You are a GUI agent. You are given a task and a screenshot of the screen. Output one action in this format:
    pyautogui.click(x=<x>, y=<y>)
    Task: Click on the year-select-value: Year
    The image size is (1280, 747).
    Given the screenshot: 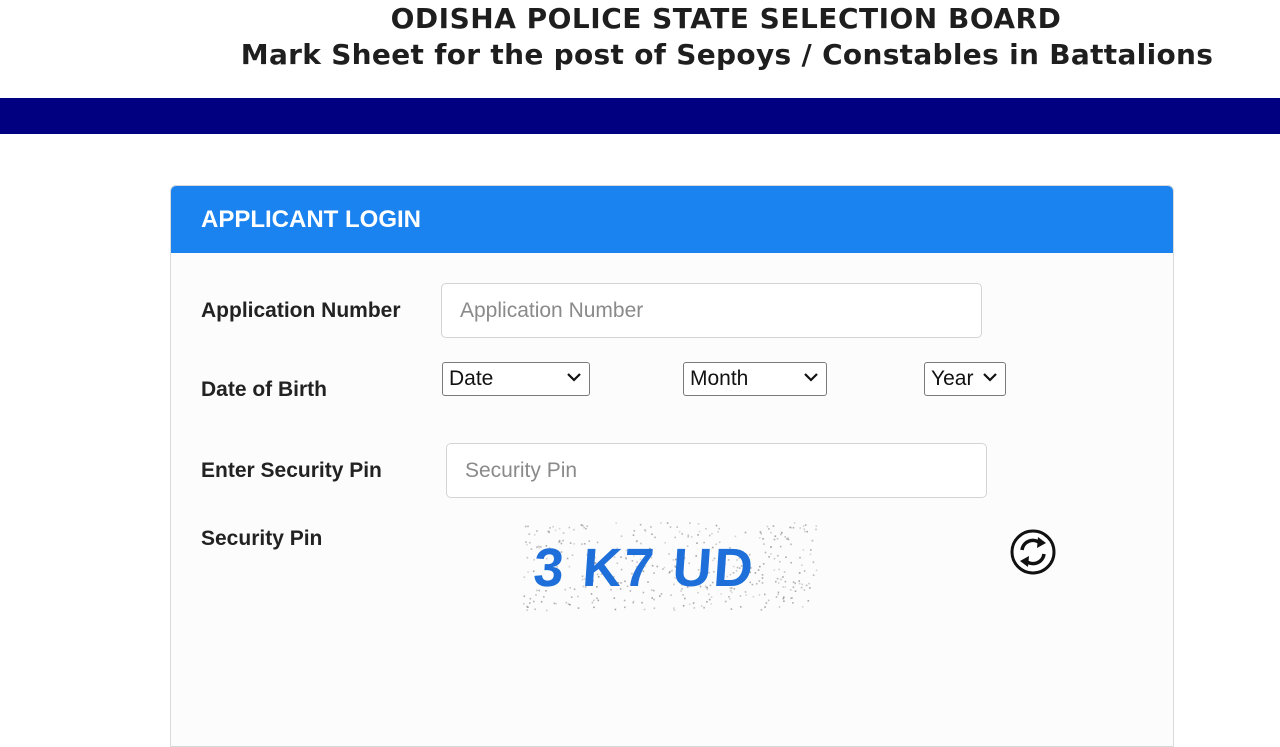 What is the action you would take?
    pyautogui.click(x=952, y=378)
    